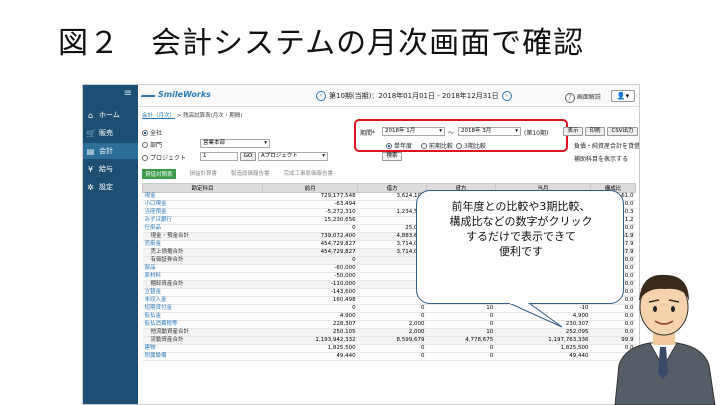  I want to click on tab-income-statement: 損益計算書, so click(204, 174).